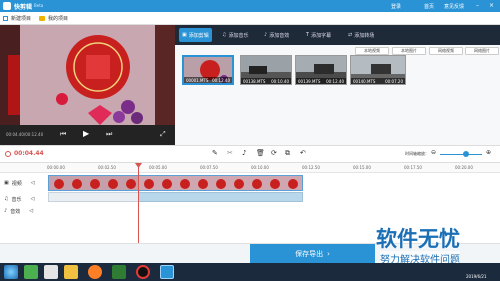 This screenshot has height=281, width=500. I want to click on new-project-icon, so click(5, 18).